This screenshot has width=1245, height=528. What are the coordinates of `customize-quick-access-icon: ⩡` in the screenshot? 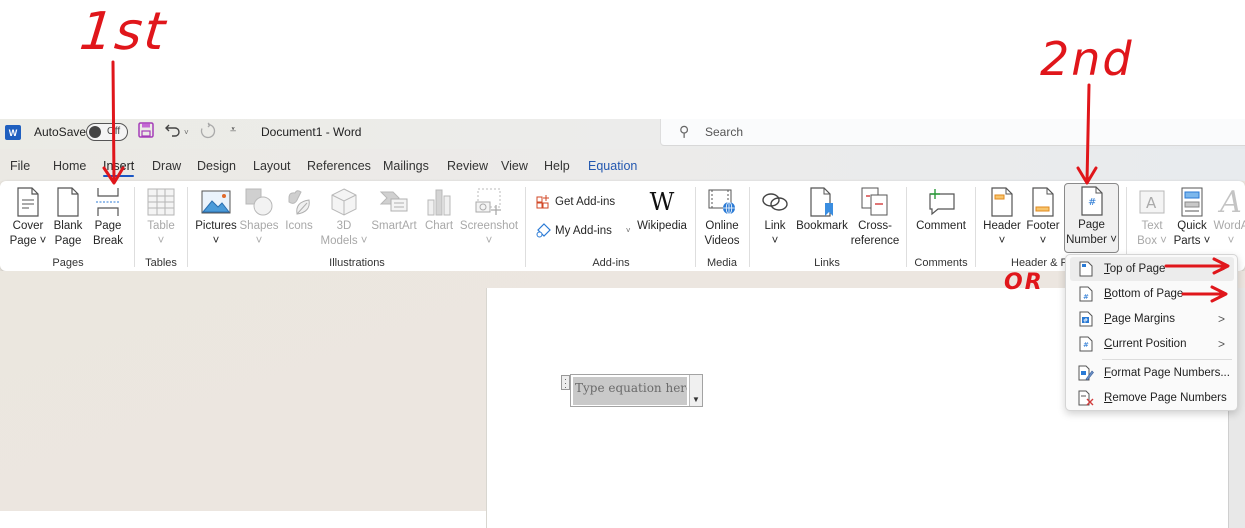 It's located at (233, 130).